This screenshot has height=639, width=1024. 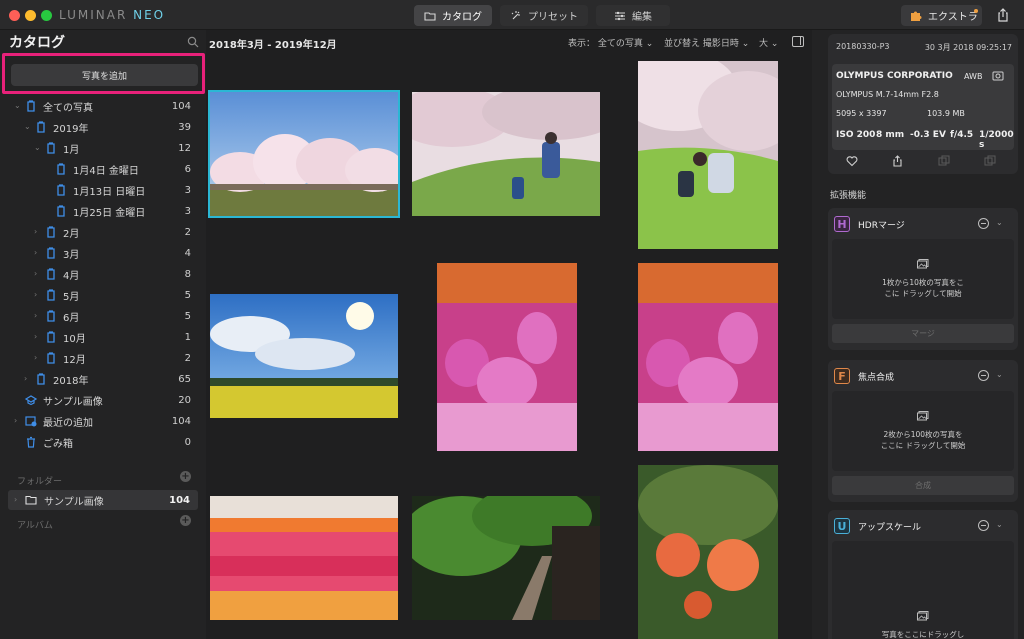 I want to click on extension-action-button: 合成, so click(x=923, y=485).